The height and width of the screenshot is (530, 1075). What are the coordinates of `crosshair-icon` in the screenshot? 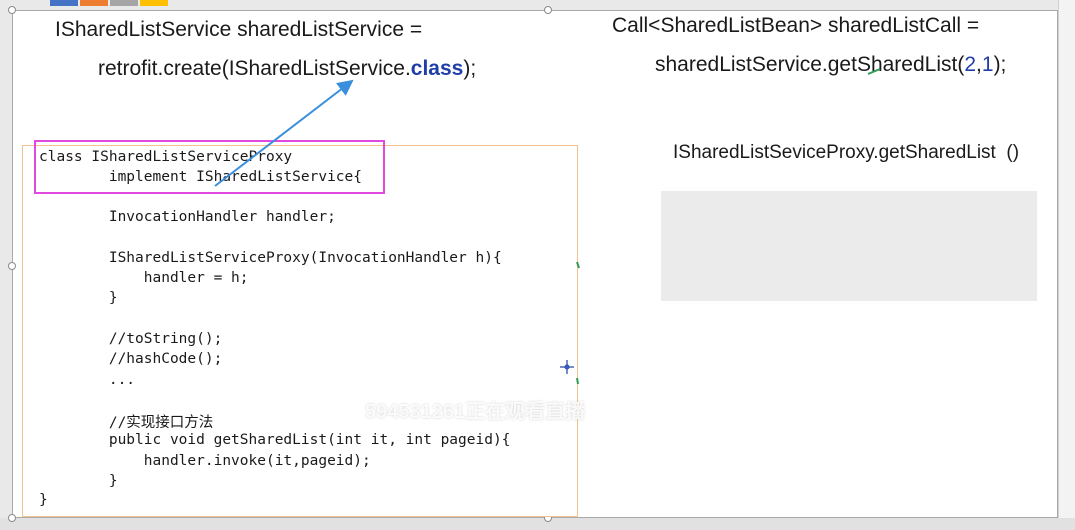 It's located at (567, 367).